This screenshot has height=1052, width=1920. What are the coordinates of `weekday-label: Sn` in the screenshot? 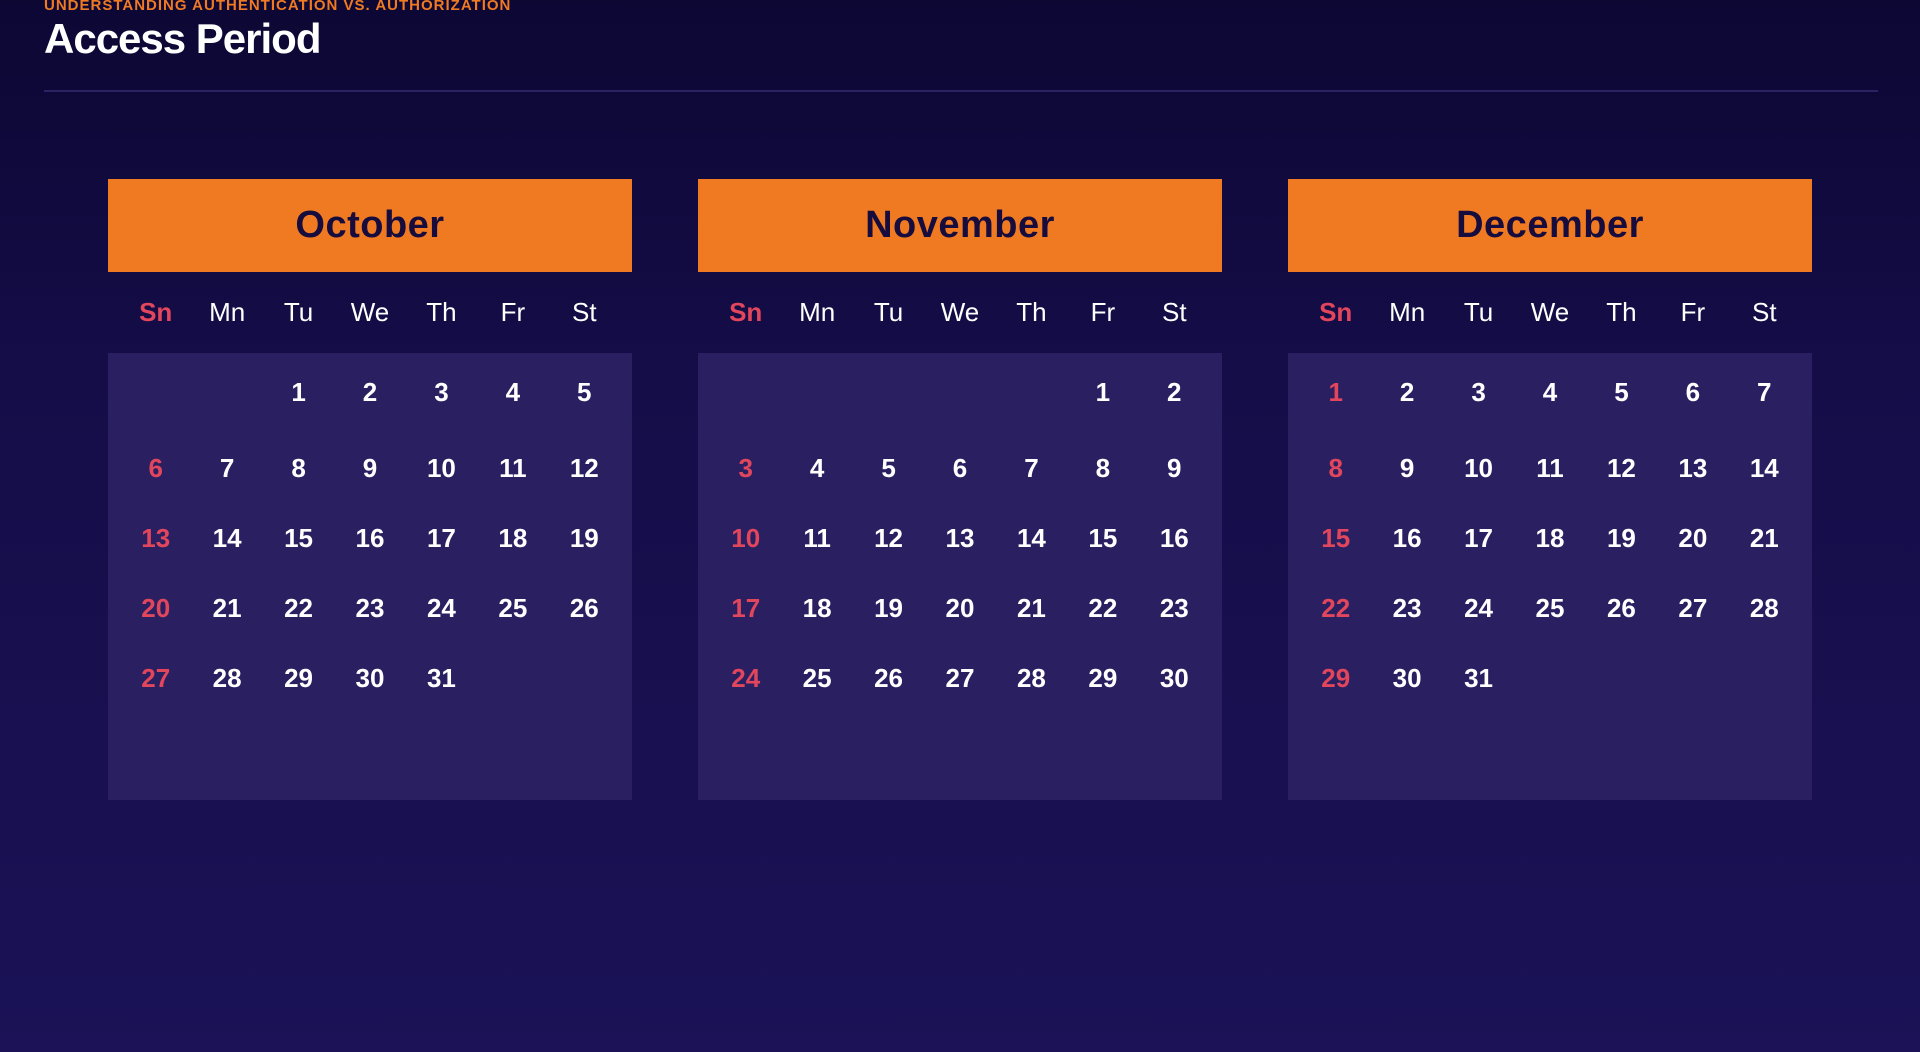 It's located at (746, 312).